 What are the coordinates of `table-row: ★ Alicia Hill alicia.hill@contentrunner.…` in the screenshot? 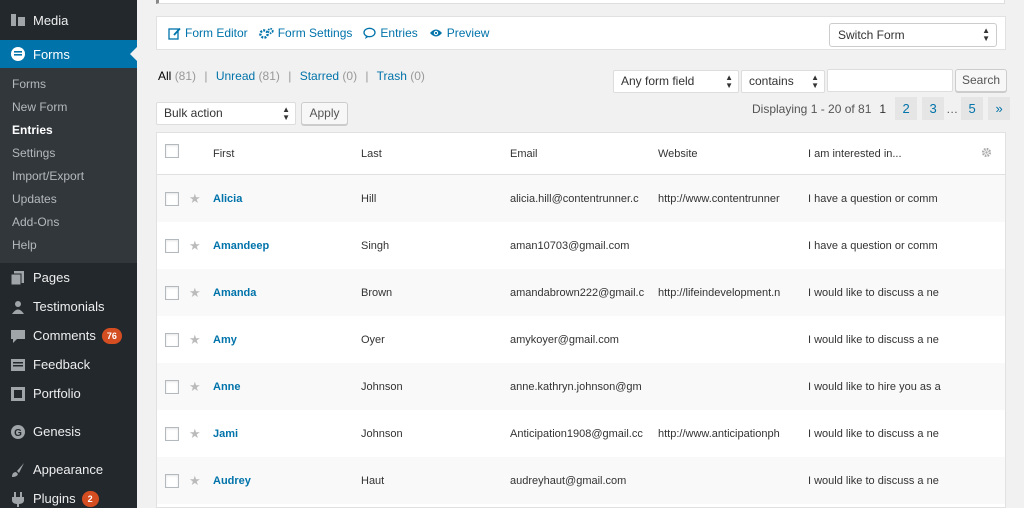 It's located at (581, 198).